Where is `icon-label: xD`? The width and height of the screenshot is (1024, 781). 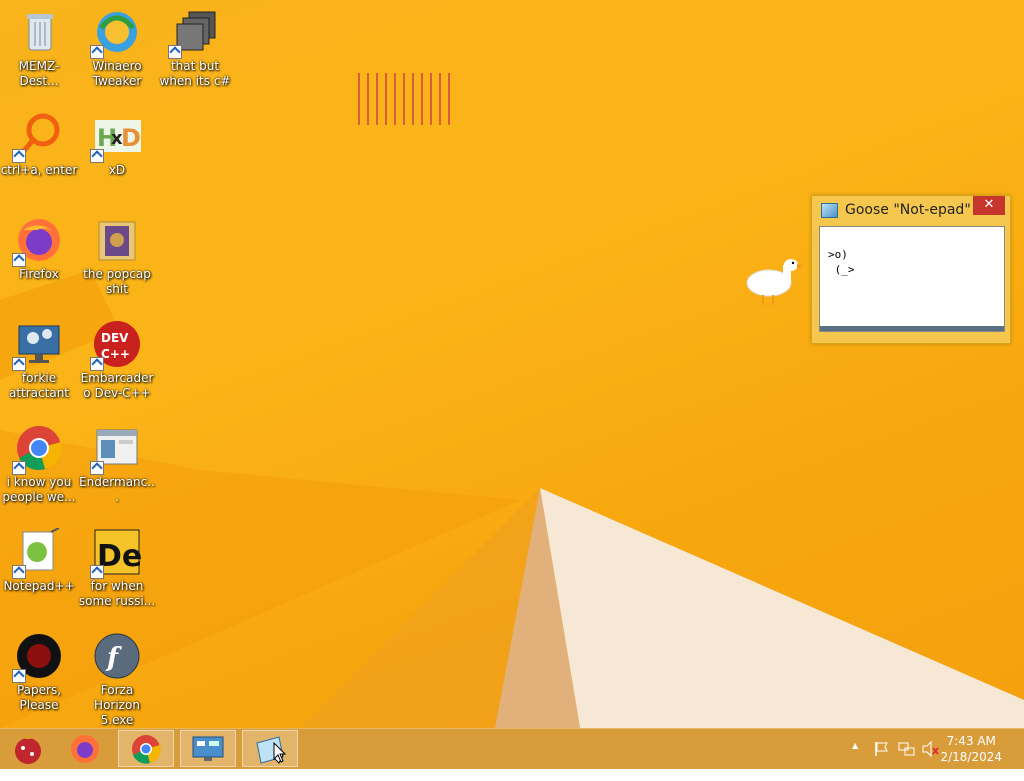
icon-label: xD is located at coordinates (117, 170).